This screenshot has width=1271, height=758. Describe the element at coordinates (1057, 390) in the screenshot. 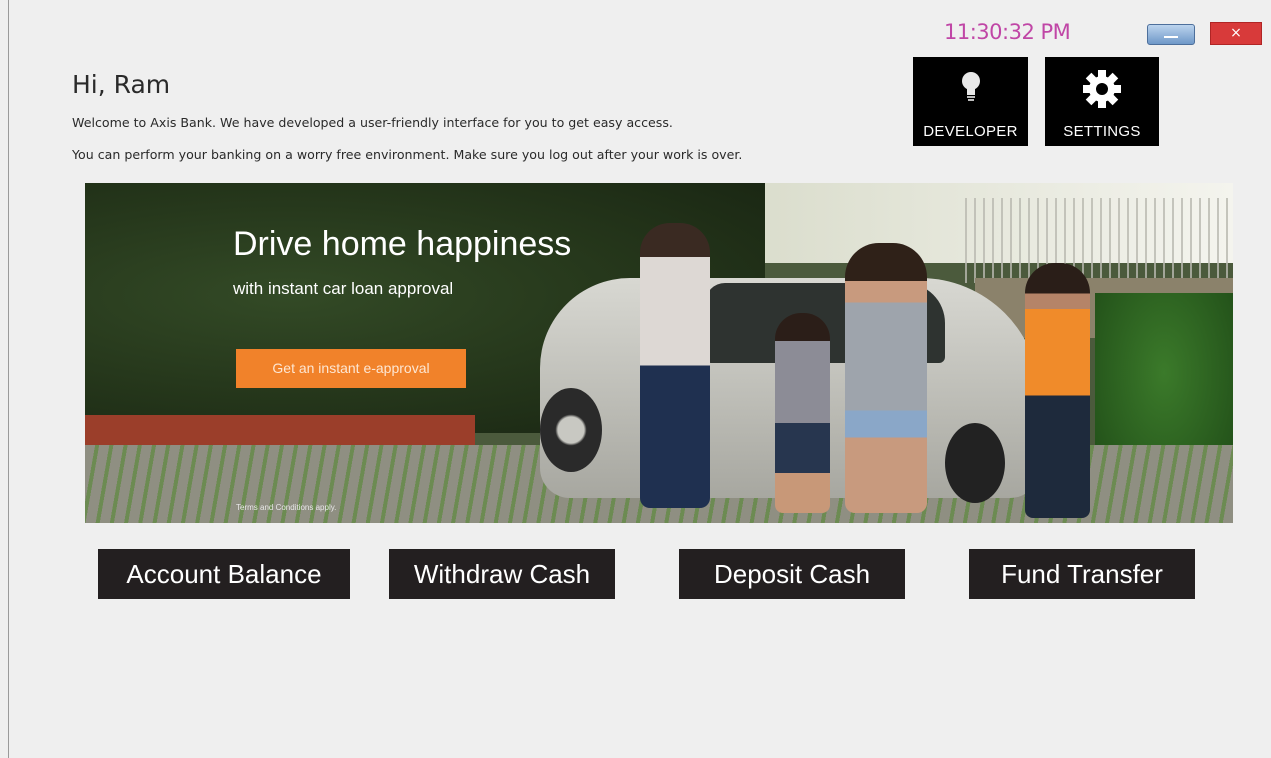

I see `banner-man` at that location.